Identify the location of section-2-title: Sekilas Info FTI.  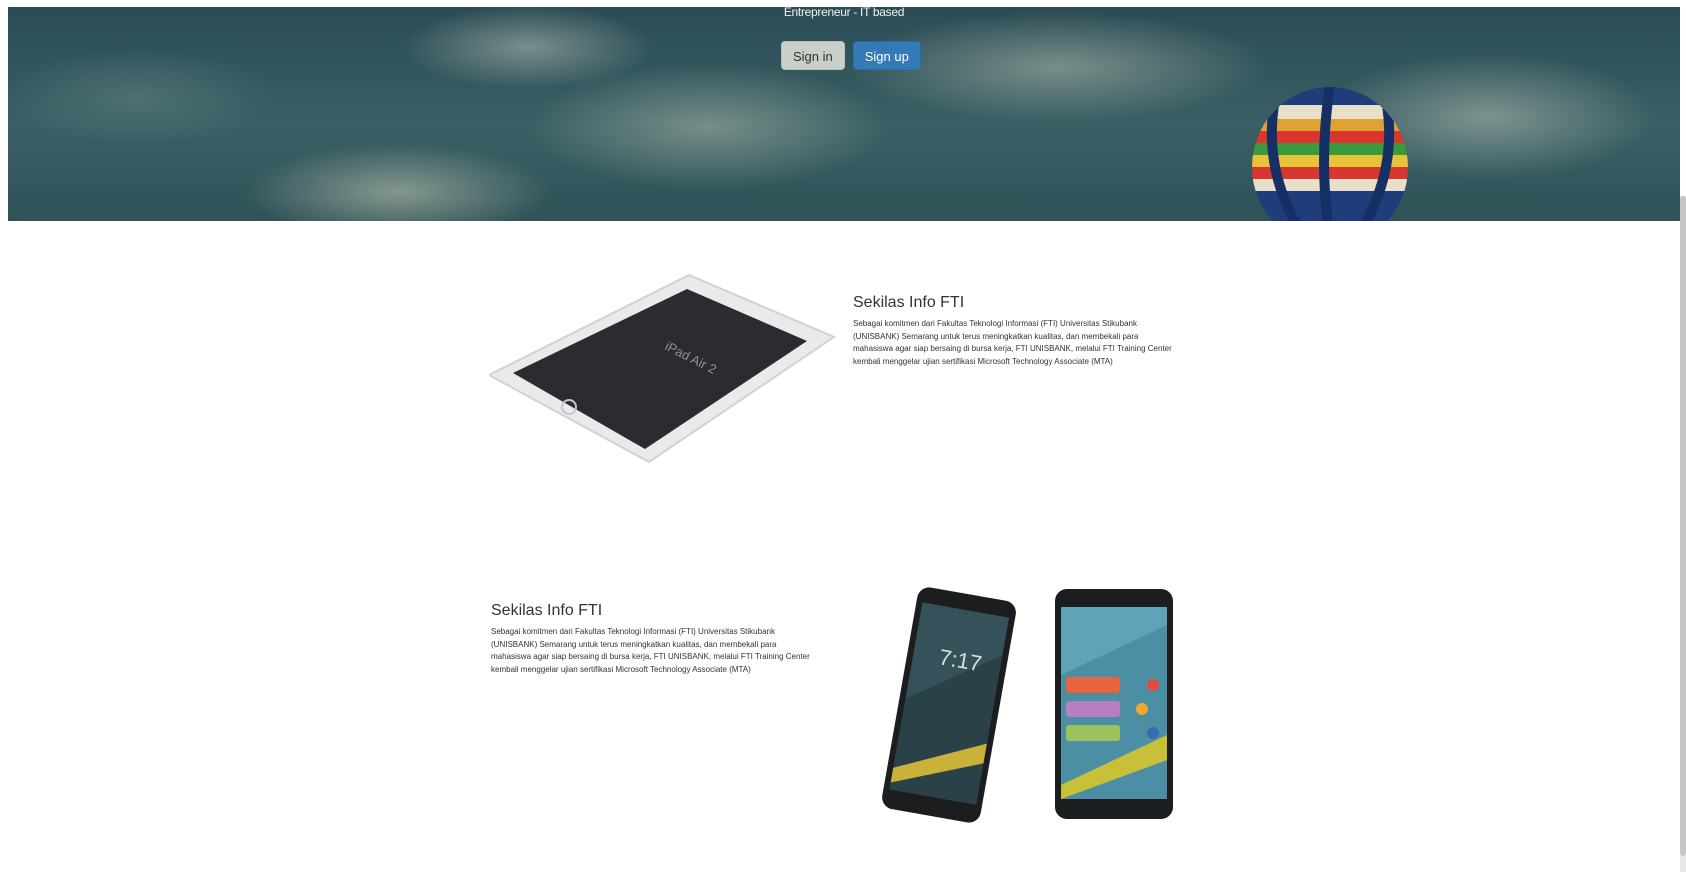
(547, 610).